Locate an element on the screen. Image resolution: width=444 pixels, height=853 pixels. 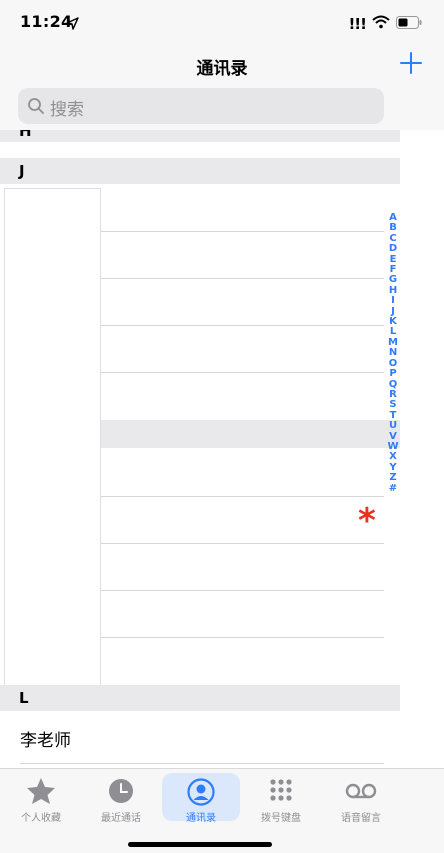
tab-favorites: 个人收藏 is located at coordinates (41, 798).